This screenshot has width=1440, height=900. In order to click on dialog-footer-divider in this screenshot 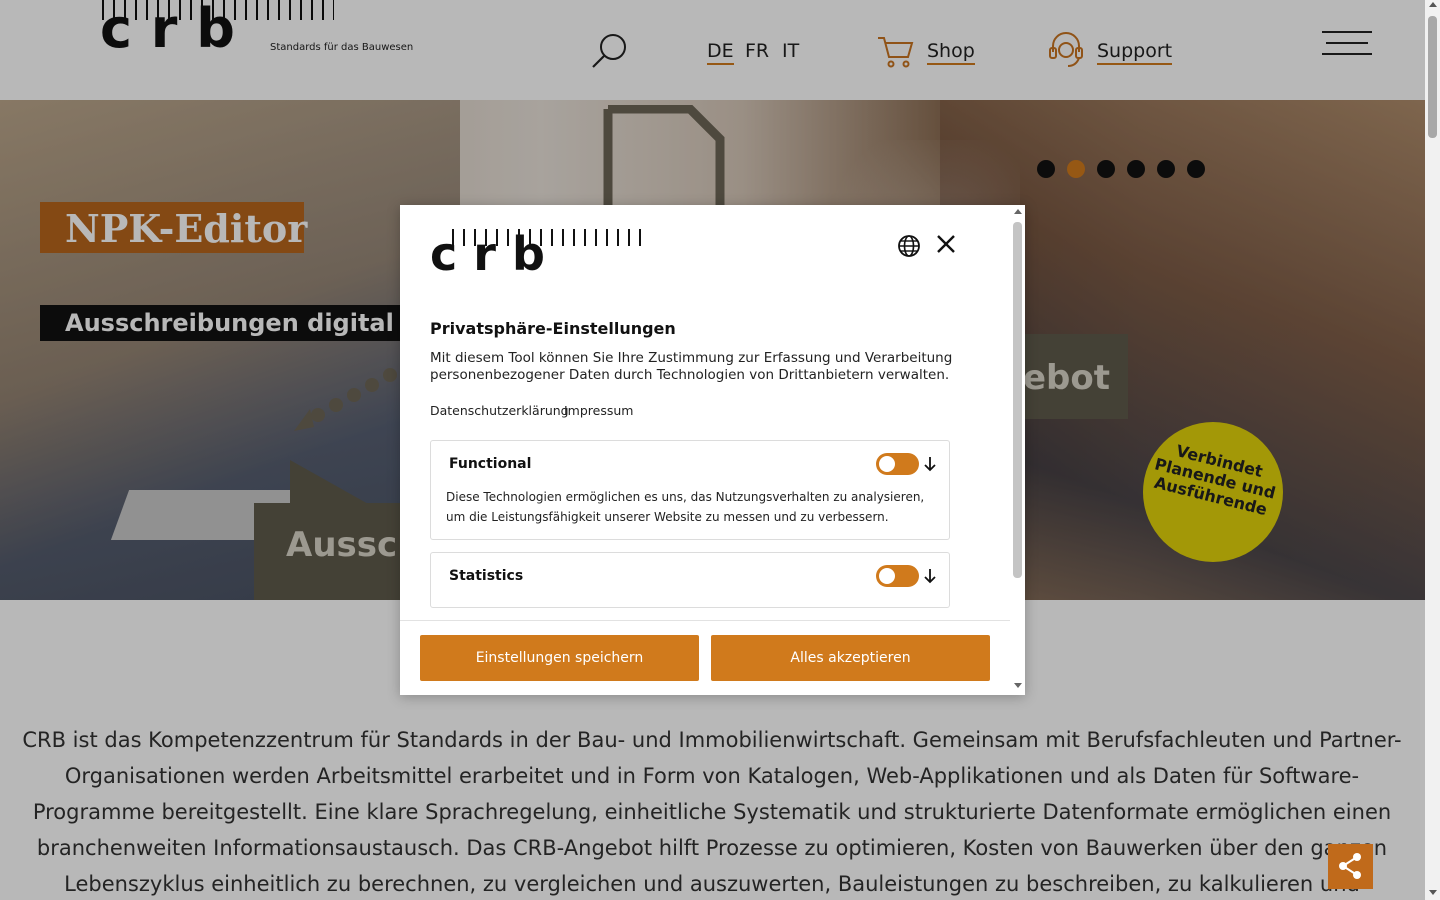, I will do `click(705, 620)`.